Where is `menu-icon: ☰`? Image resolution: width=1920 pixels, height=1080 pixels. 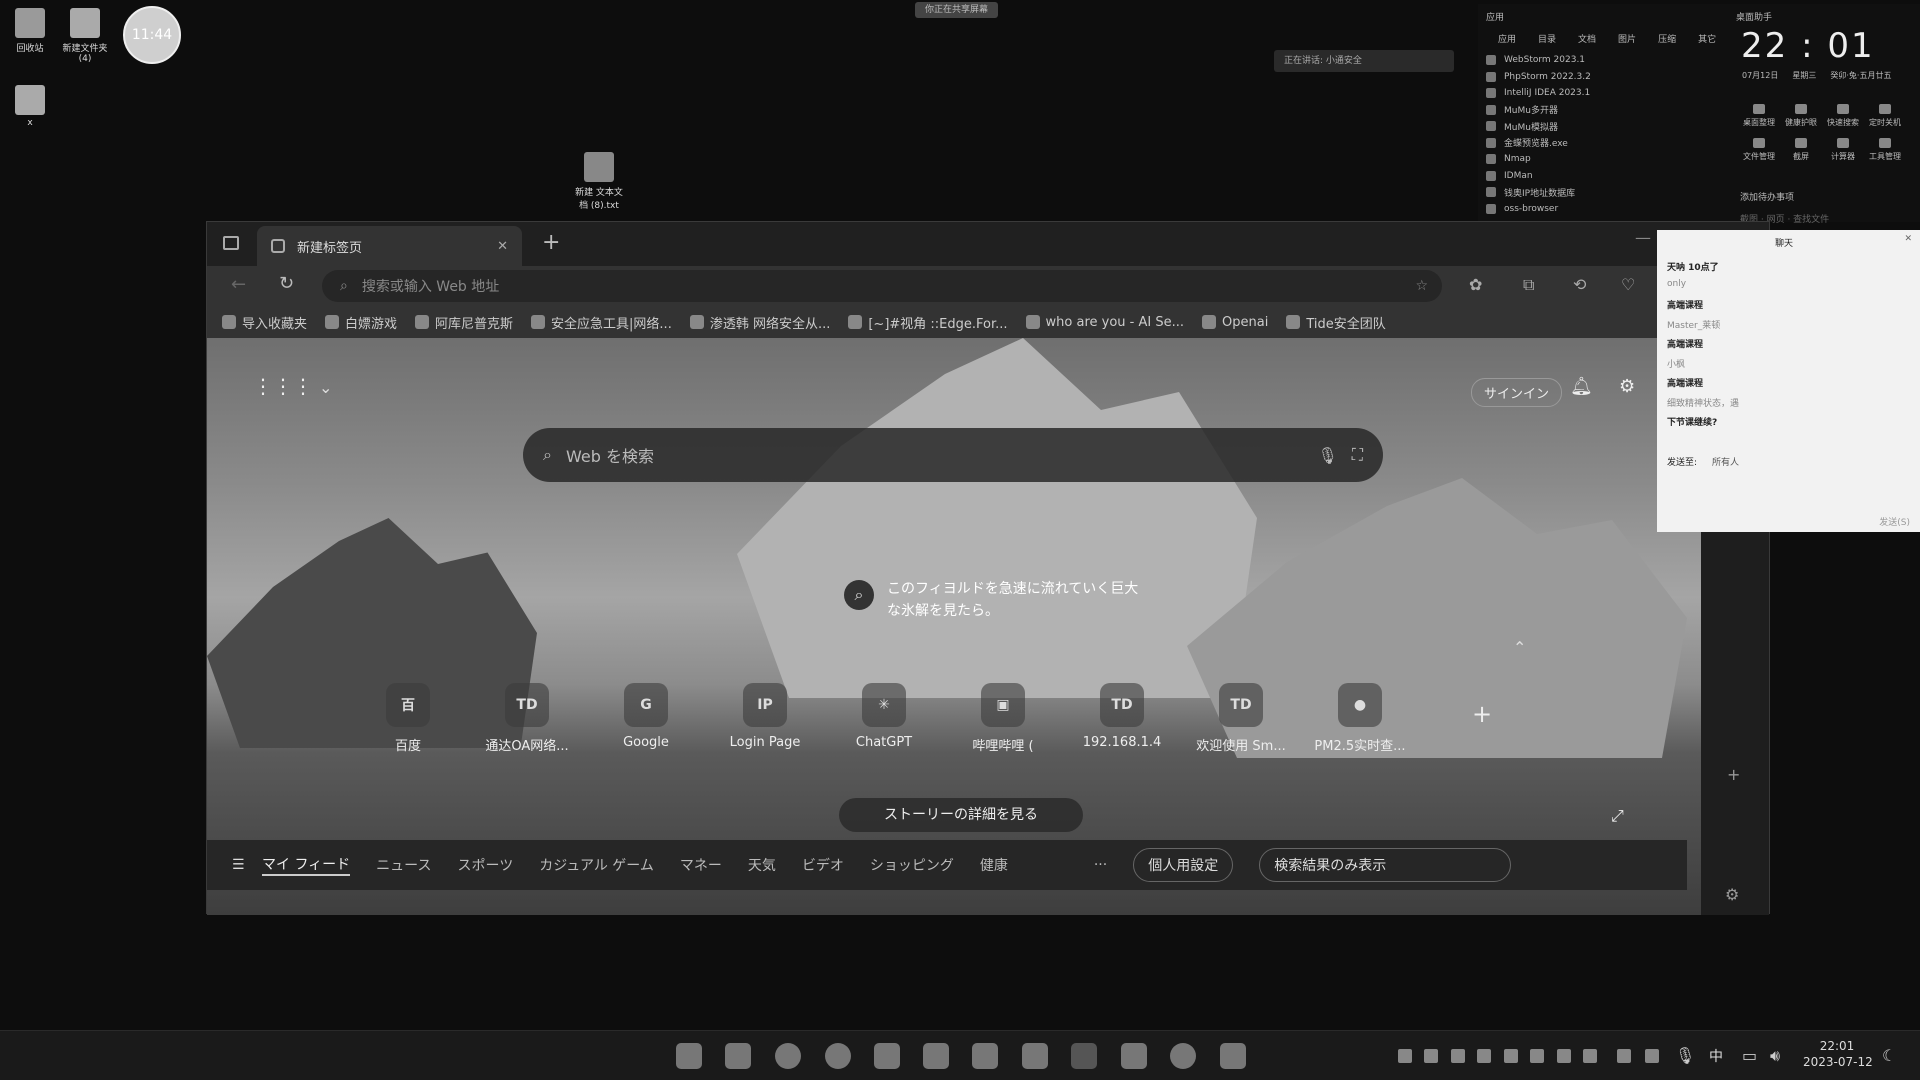
menu-icon: ☰ is located at coordinates (238, 865).